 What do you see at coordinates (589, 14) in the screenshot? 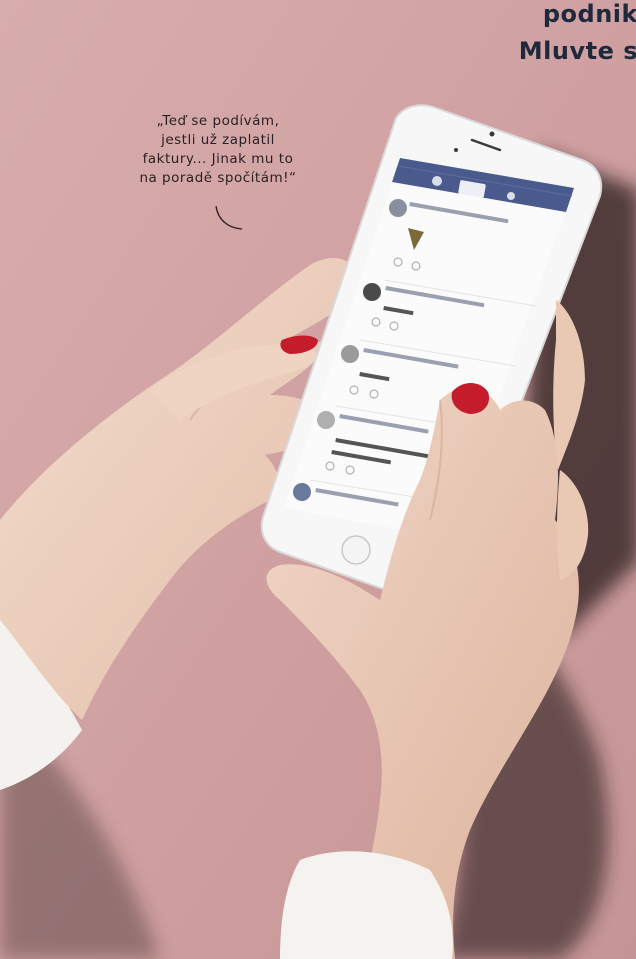
I see `headline-line-1: podnik` at bounding box center [589, 14].